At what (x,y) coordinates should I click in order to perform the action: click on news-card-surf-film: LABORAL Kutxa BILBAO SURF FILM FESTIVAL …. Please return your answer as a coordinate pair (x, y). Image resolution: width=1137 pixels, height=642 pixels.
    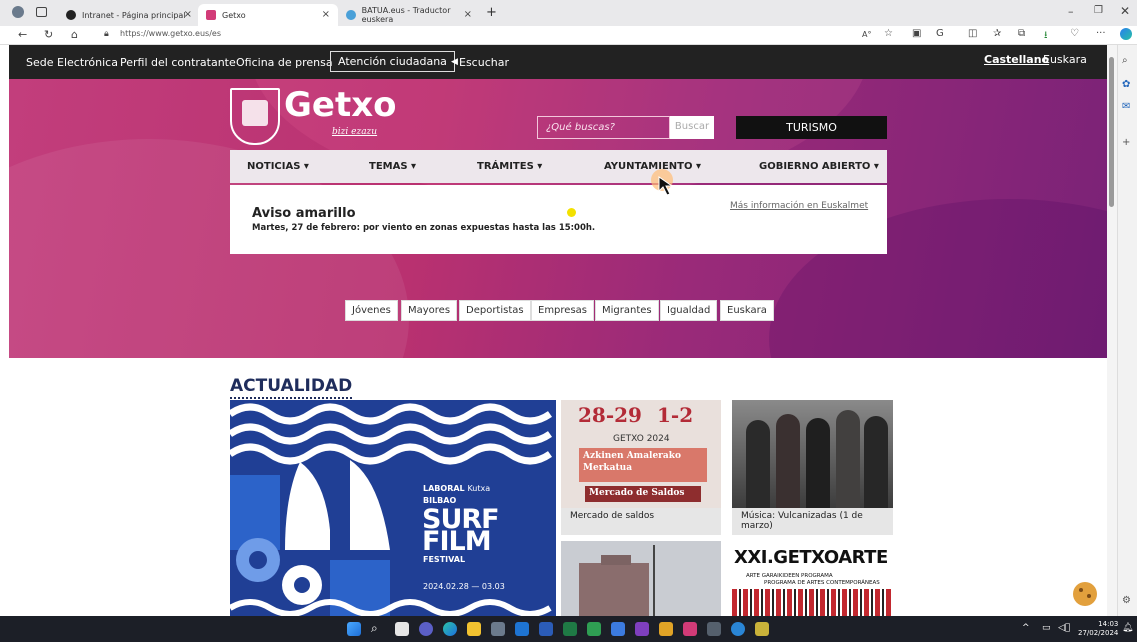
    Looking at the image, I should click on (393, 508).